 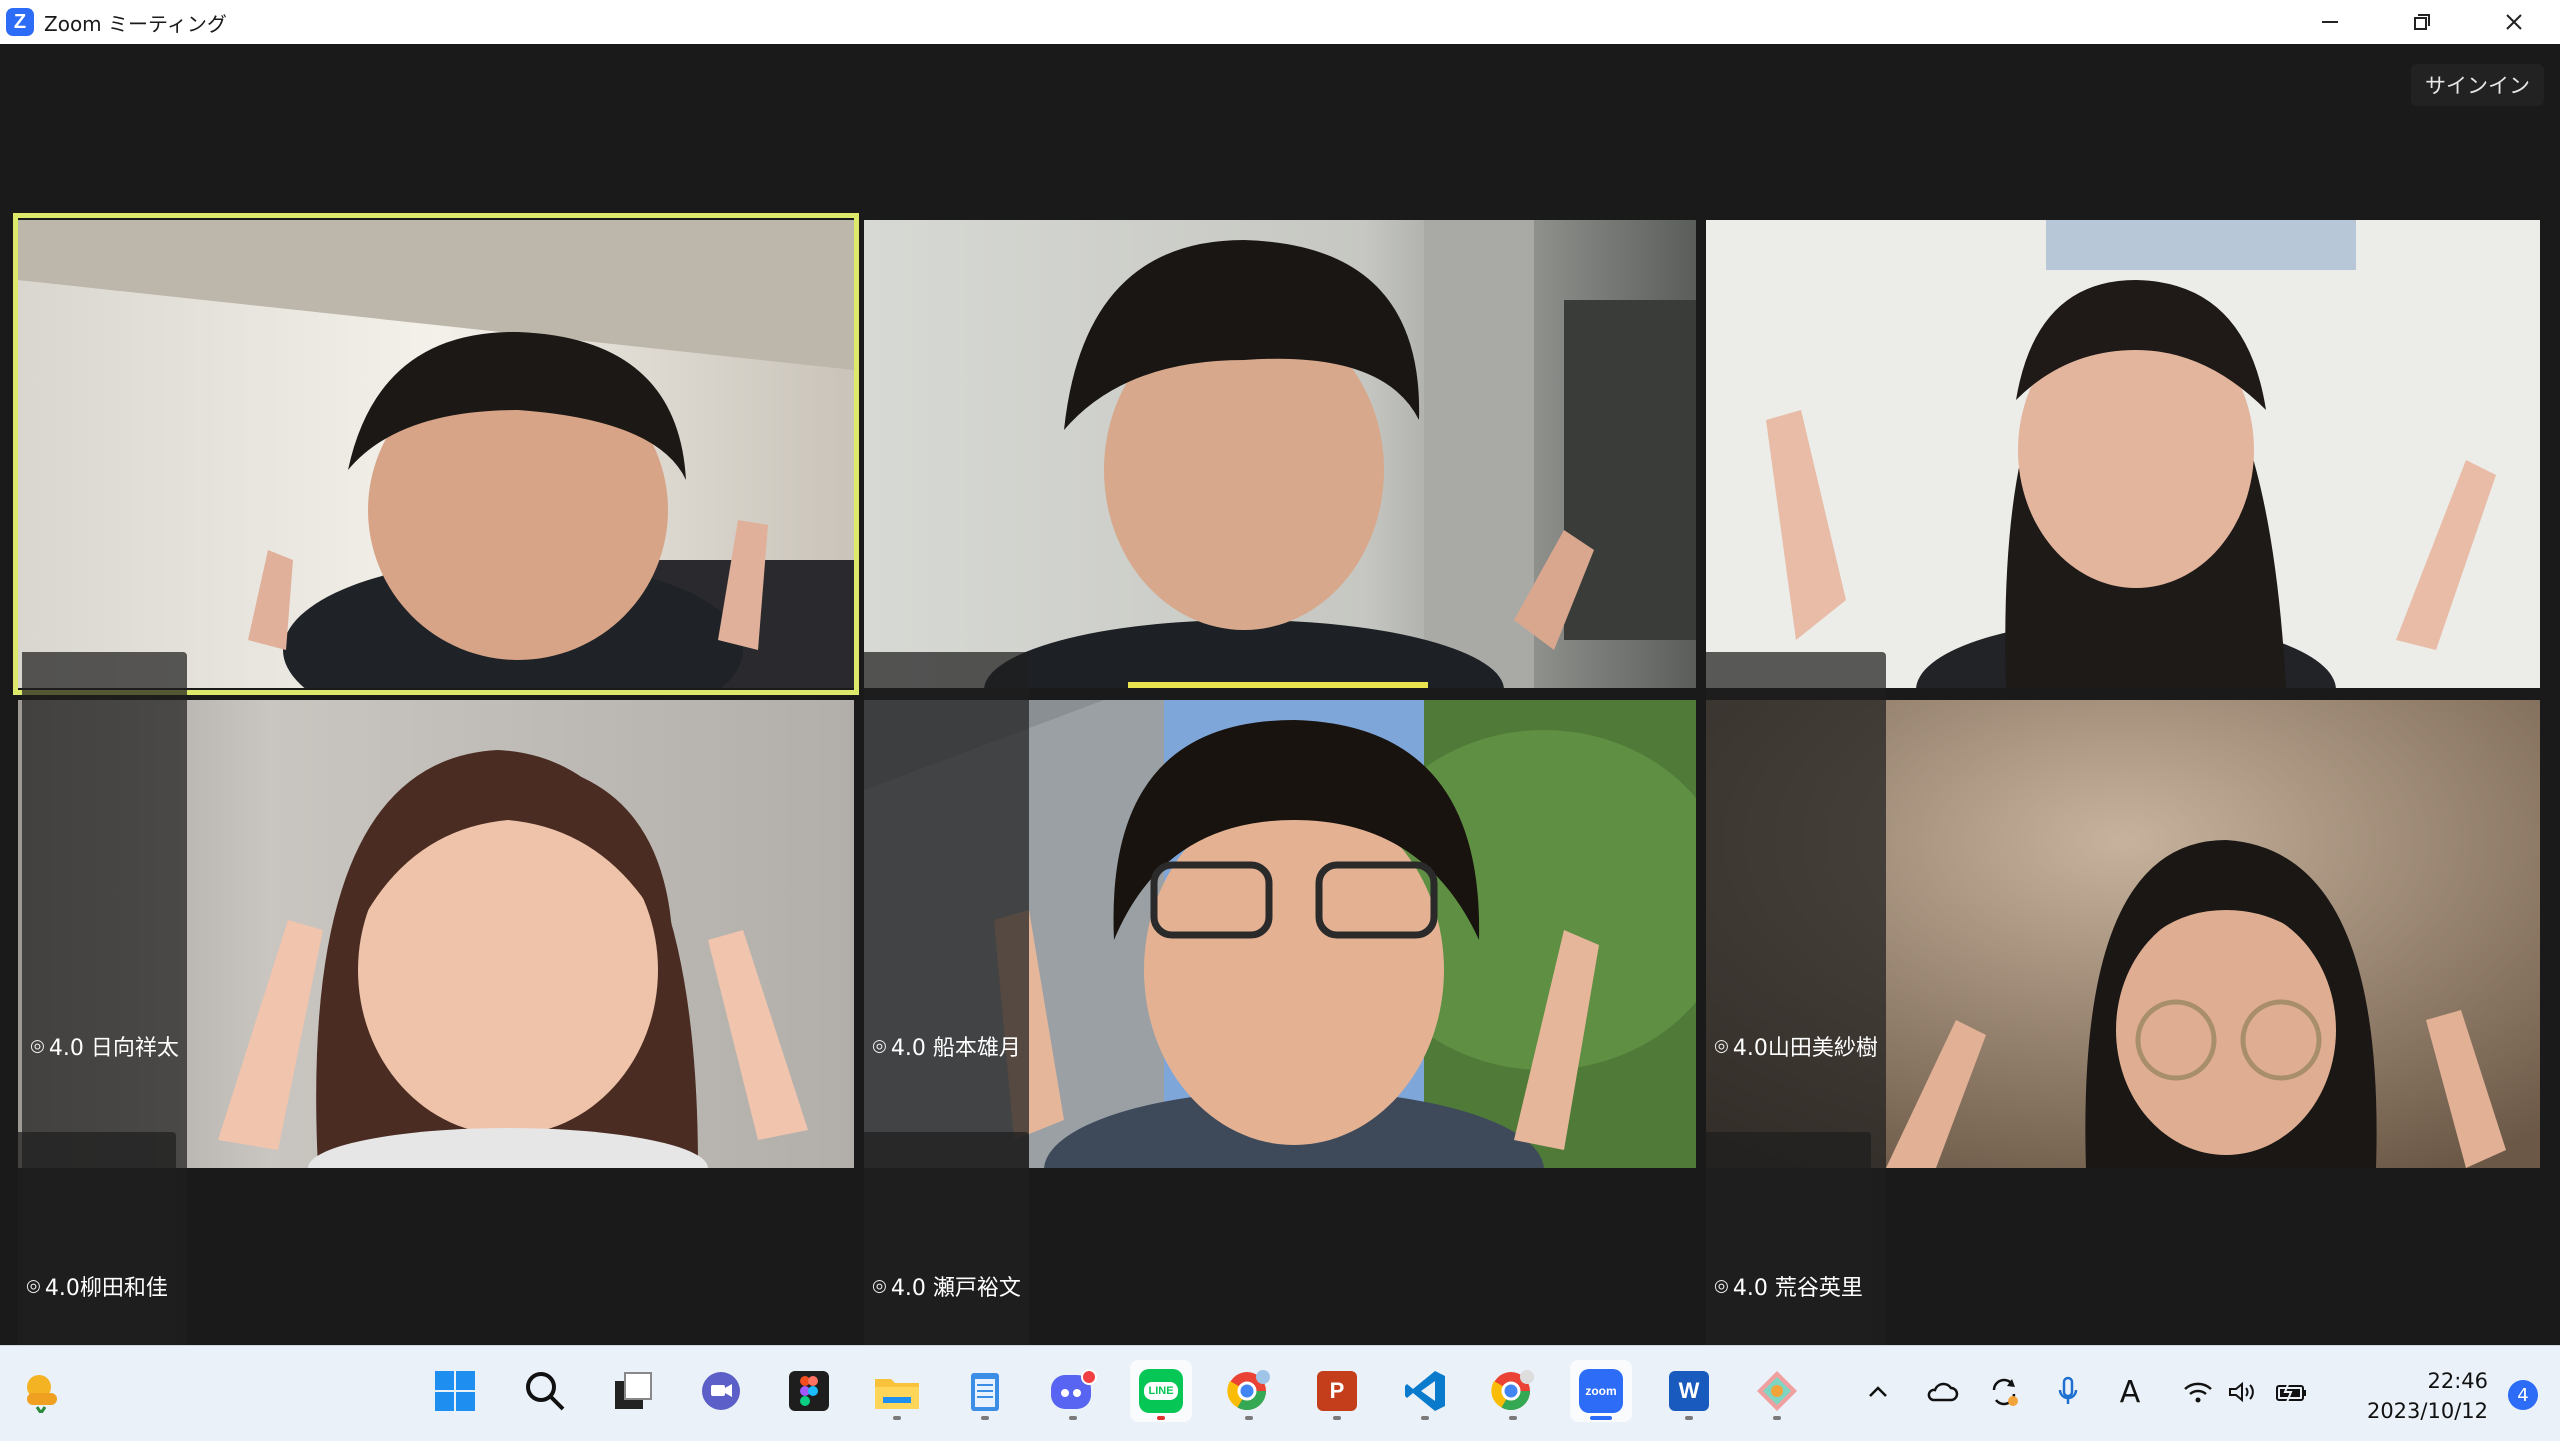 I want to click on restore-icon, so click(x=2422, y=22).